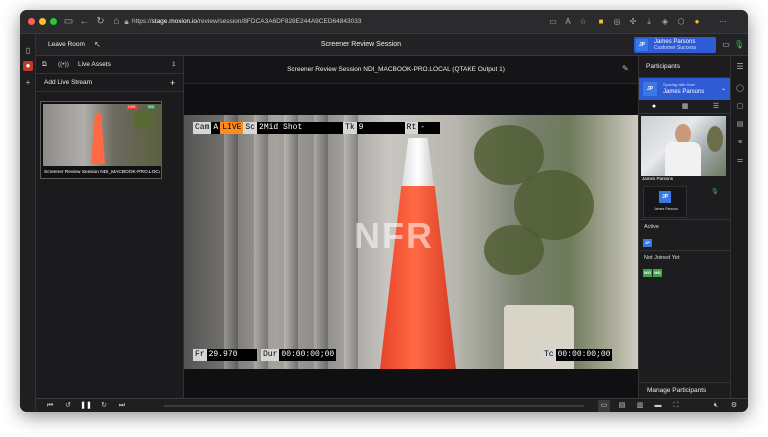 This screenshot has width=768, height=437. What do you see at coordinates (647, 273) in the screenshot?
I see `not-joined-avatar: WG` at bounding box center [647, 273].